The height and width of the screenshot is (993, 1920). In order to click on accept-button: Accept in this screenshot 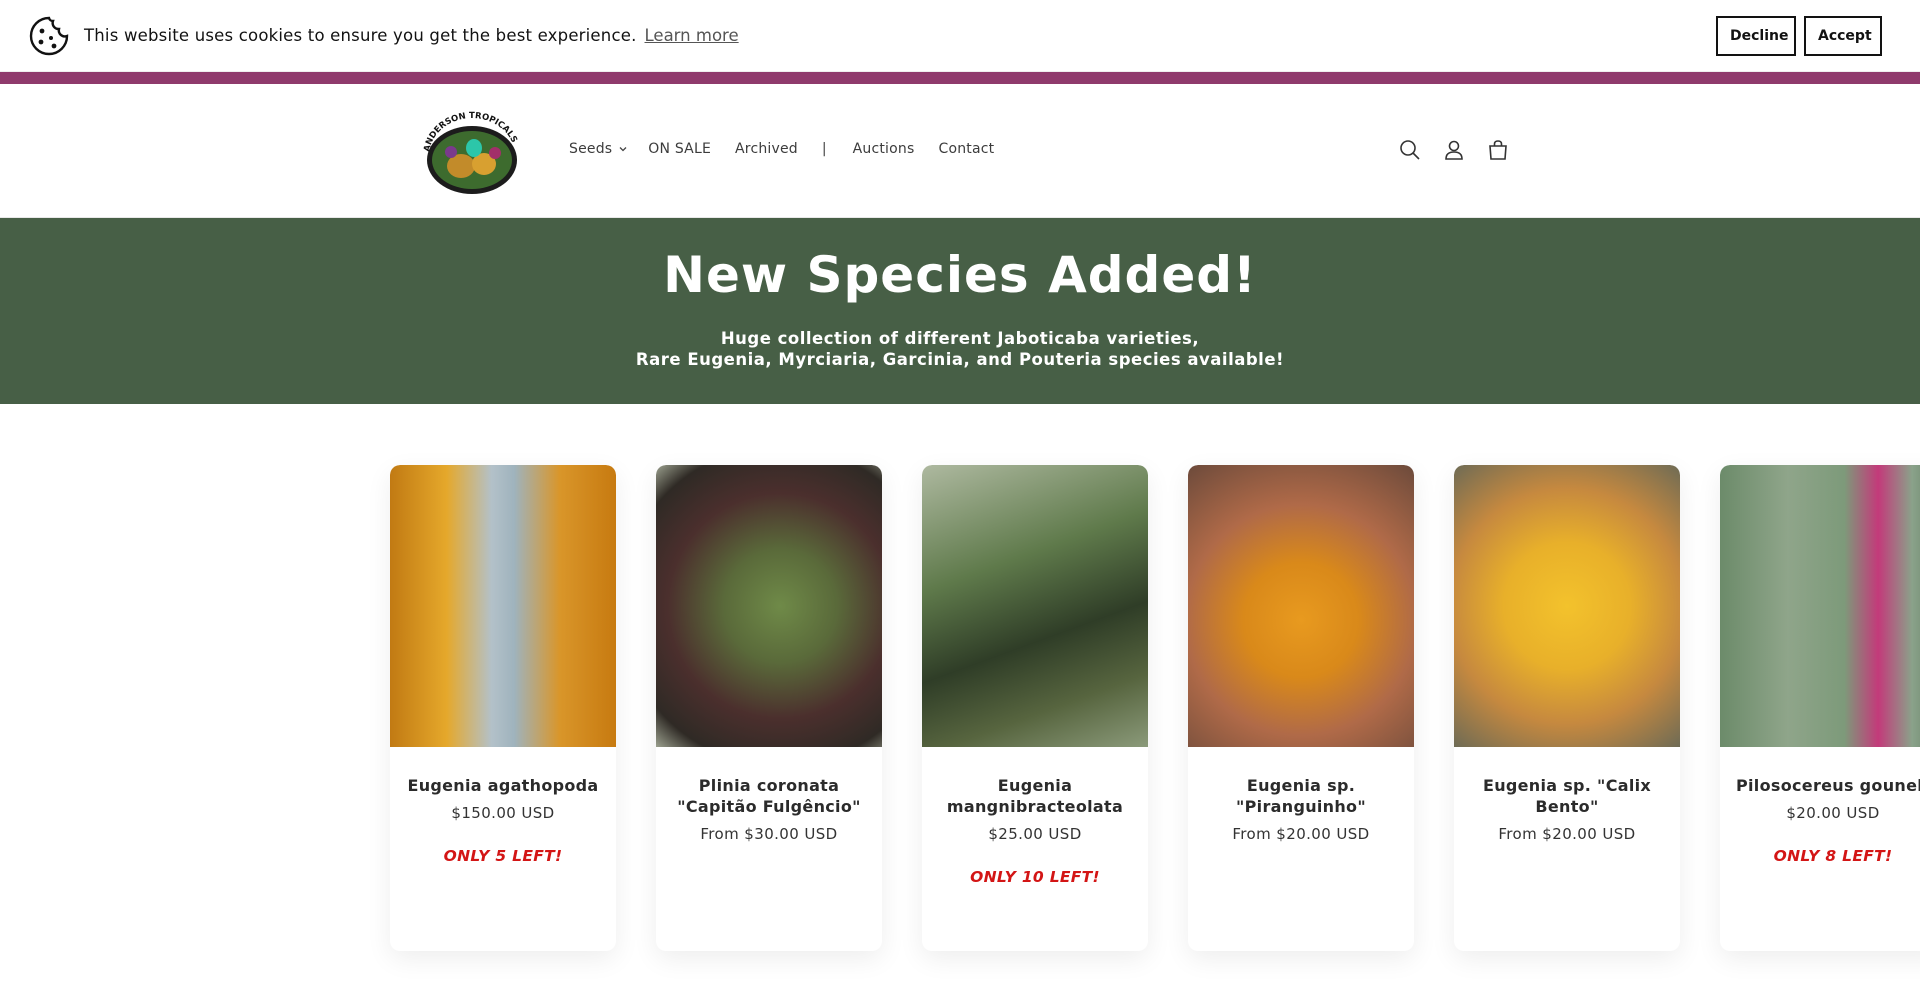, I will do `click(1843, 35)`.